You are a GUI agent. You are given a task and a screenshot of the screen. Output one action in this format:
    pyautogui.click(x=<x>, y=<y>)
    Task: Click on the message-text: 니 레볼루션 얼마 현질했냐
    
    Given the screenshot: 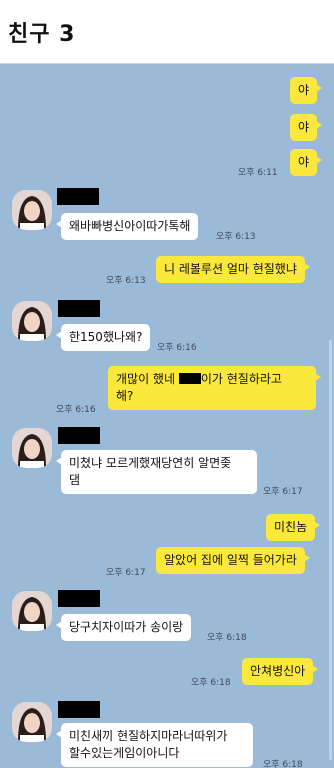 What is the action you would take?
    pyautogui.click(x=230, y=269)
    